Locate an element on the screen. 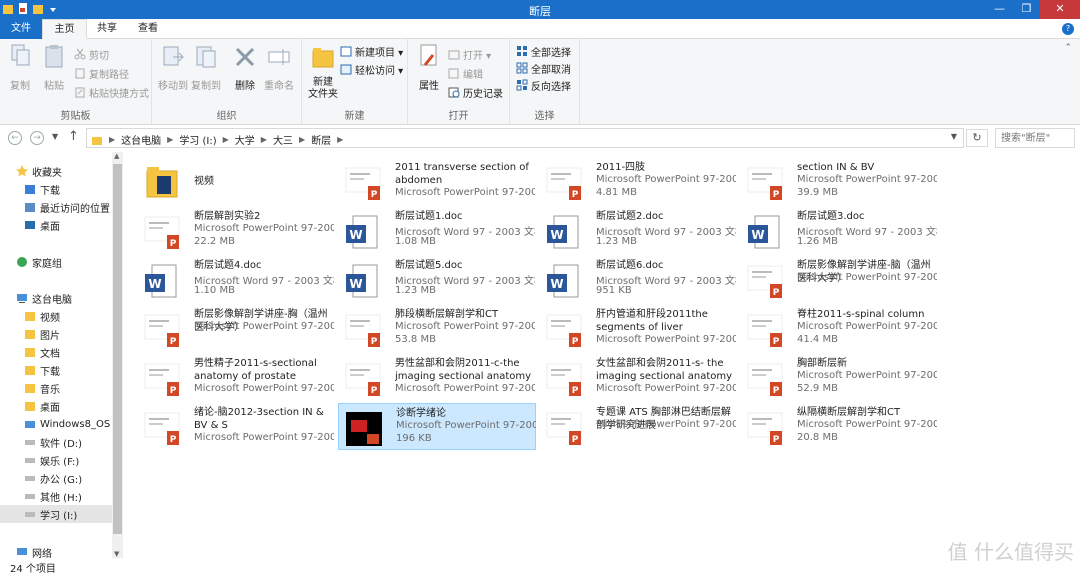  copy-button: 复制 is located at coordinates (20, 67).